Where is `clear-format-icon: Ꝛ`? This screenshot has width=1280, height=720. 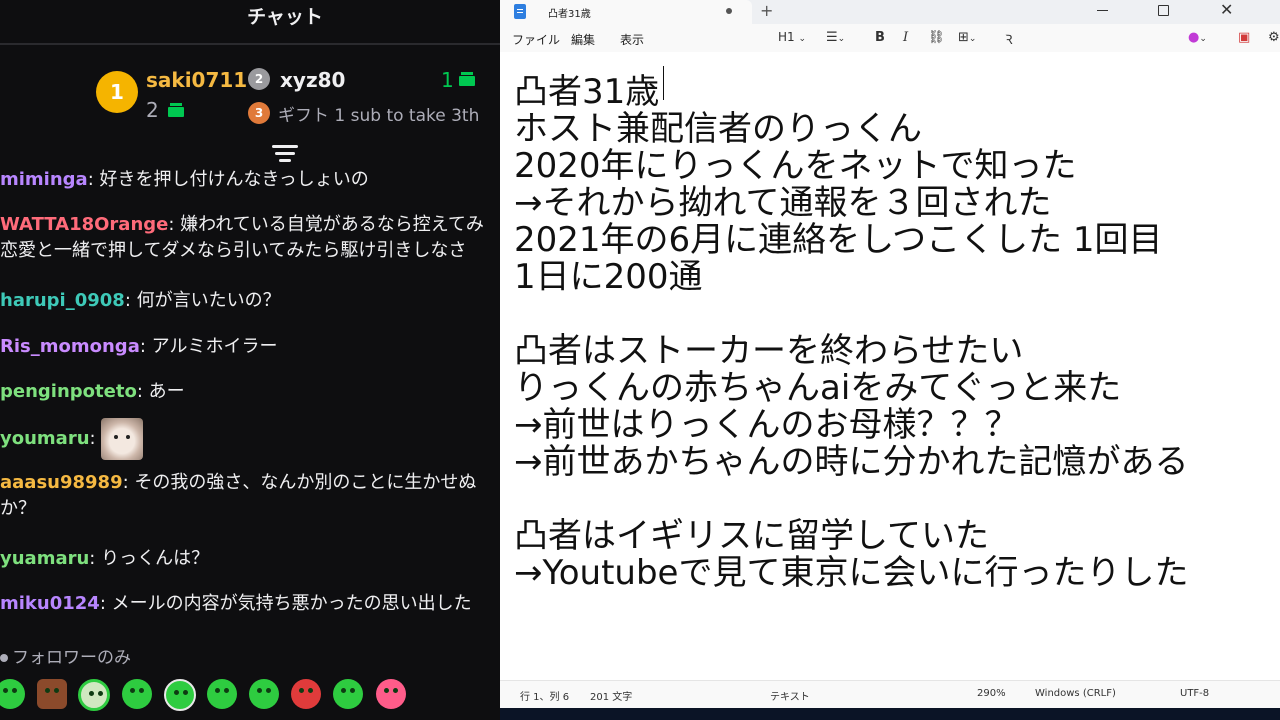
clear-format-icon: Ꝛ is located at coordinates (1009, 39).